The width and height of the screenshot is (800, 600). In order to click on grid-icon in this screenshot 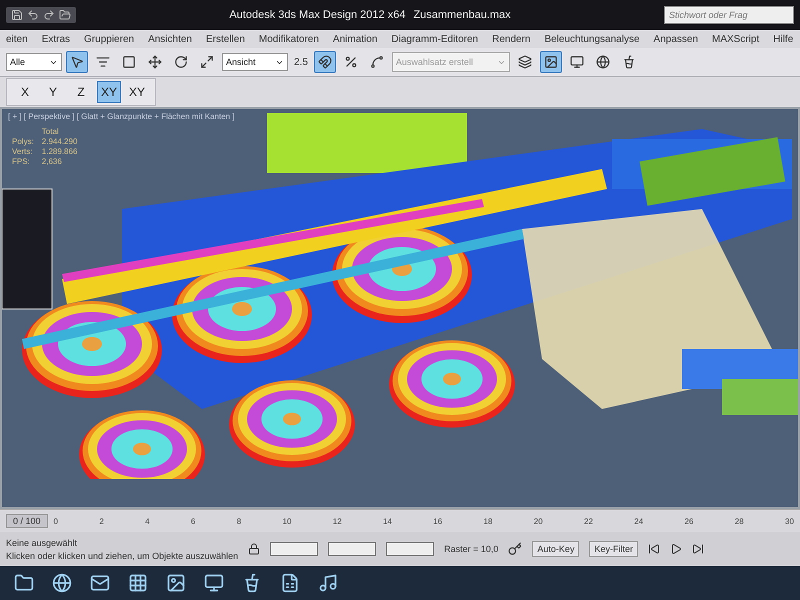, I will do `click(138, 583)`.